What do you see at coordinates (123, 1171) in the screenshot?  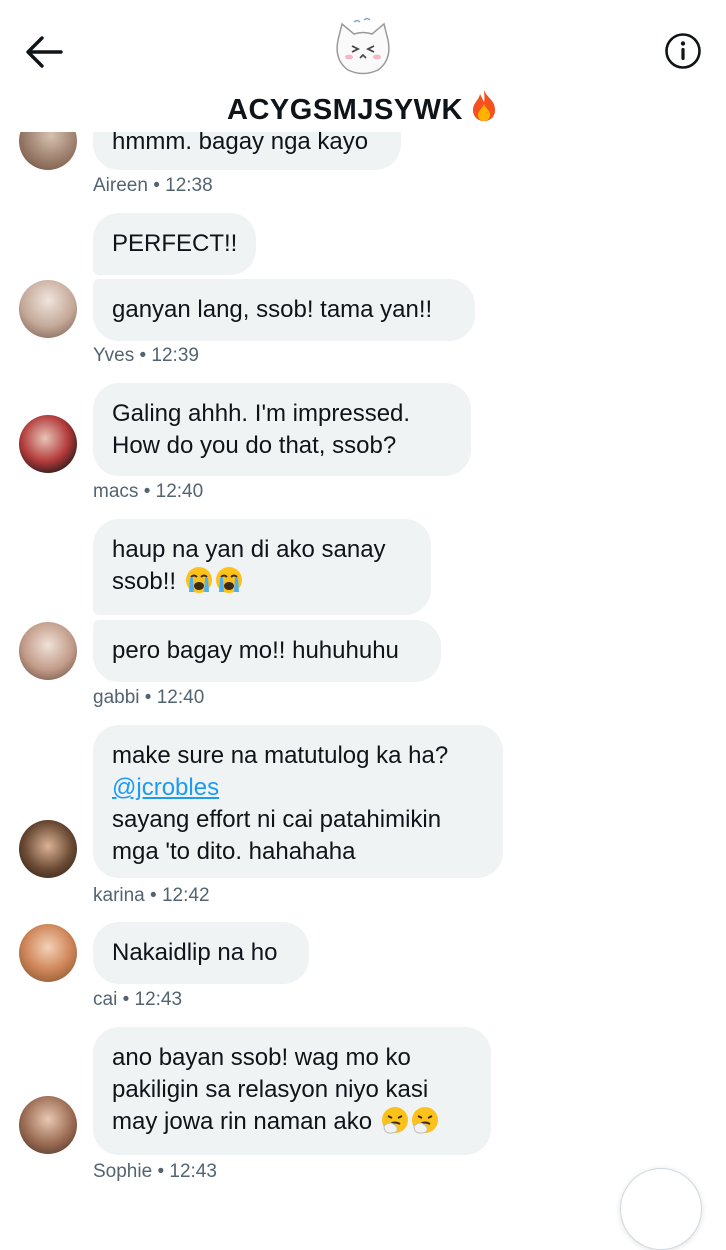 I see `sender-name: Sophie` at bounding box center [123, 1171].